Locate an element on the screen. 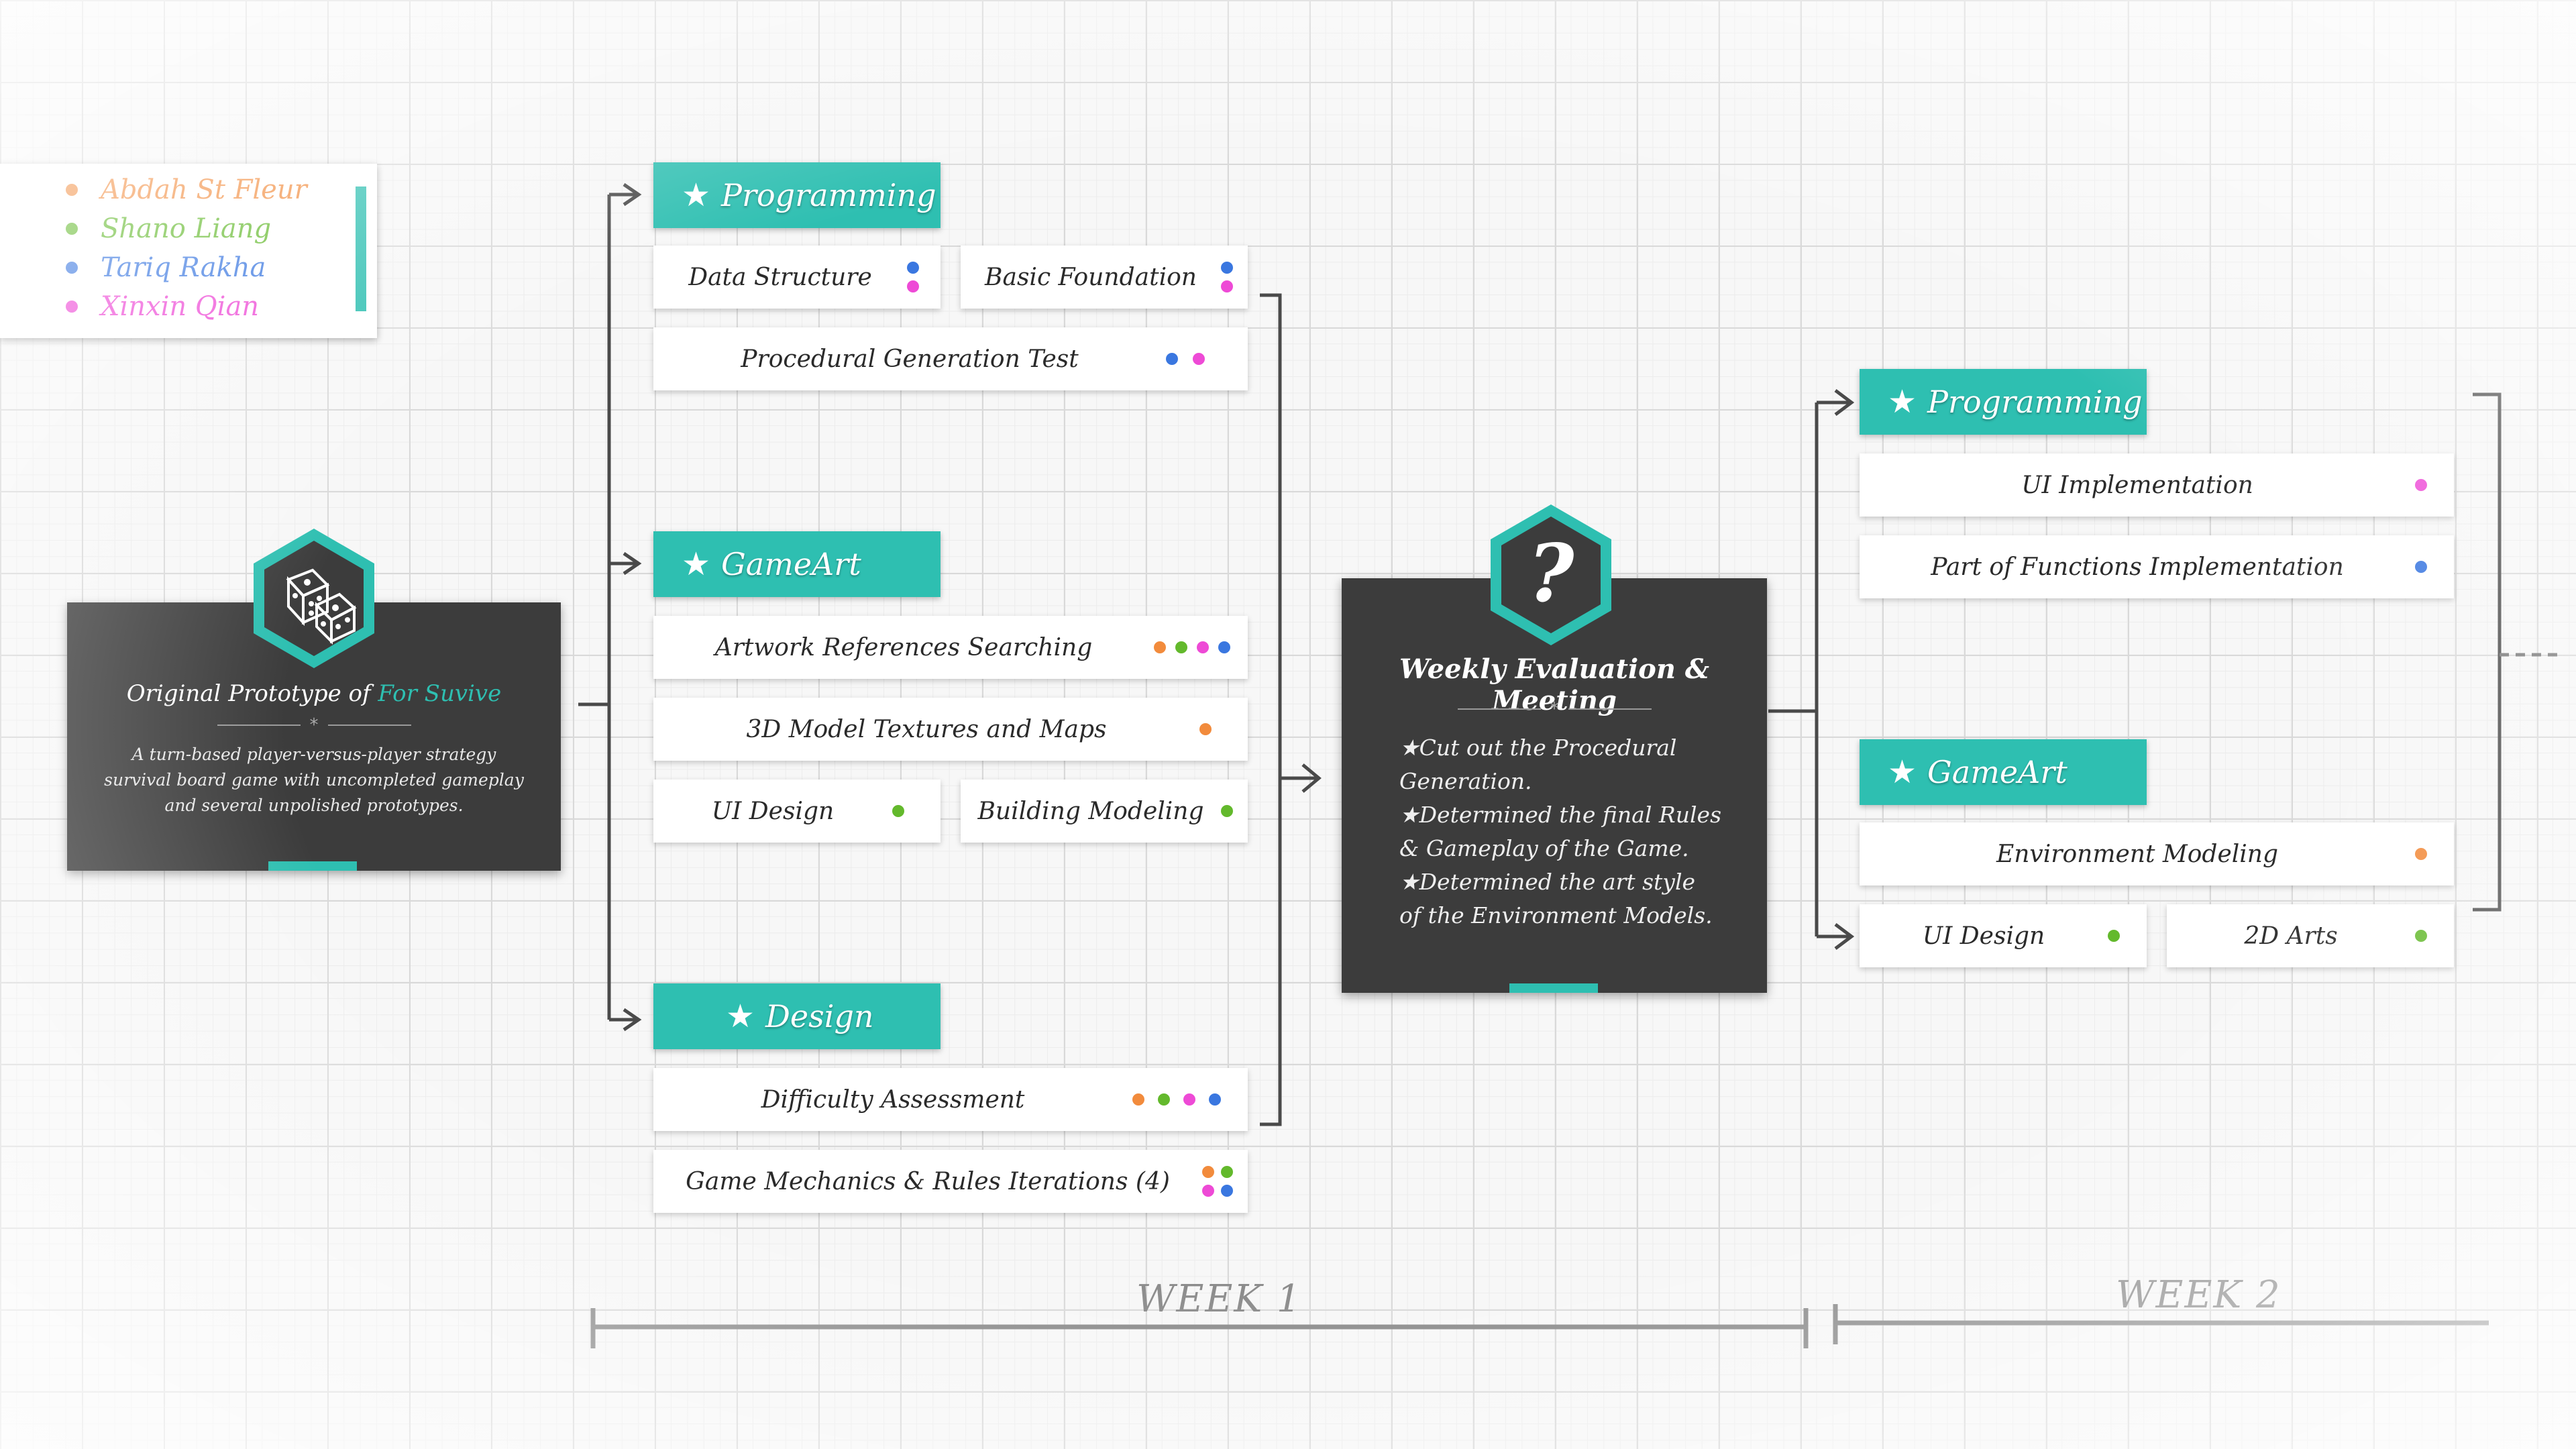 This screenshot has width=2576, height=1449. week1-label: WEEK 1 is located at coordinates (1219, 1299).